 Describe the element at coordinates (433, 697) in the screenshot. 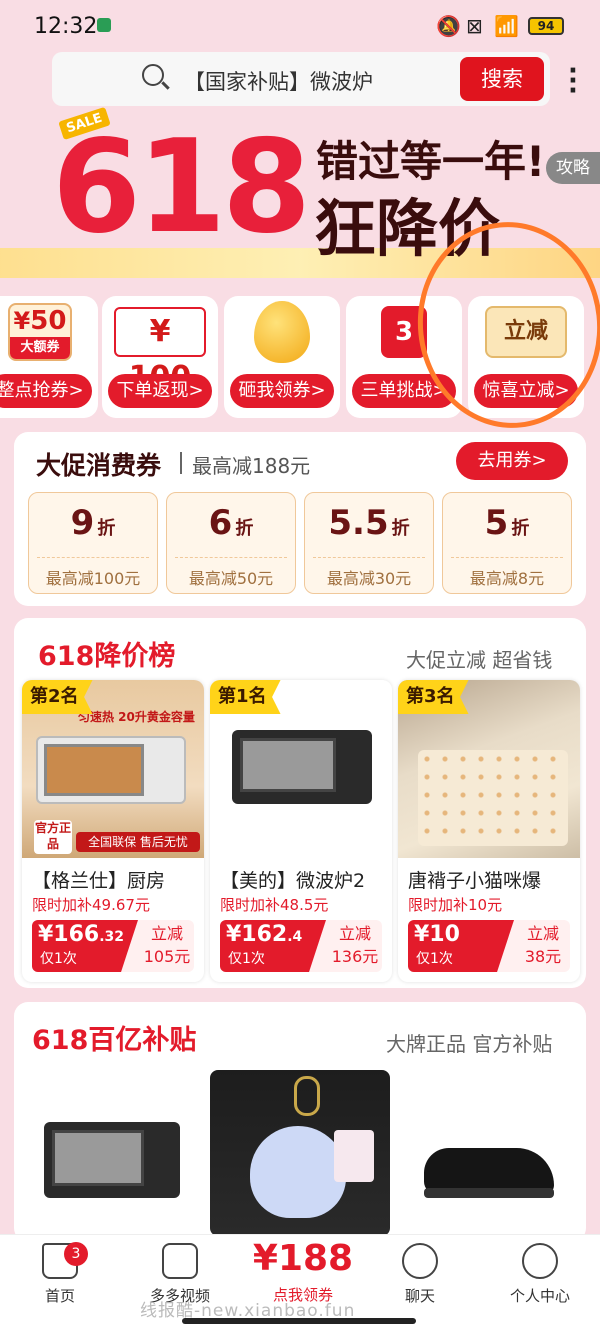

I see `rank-badge: 第3名` at that location.